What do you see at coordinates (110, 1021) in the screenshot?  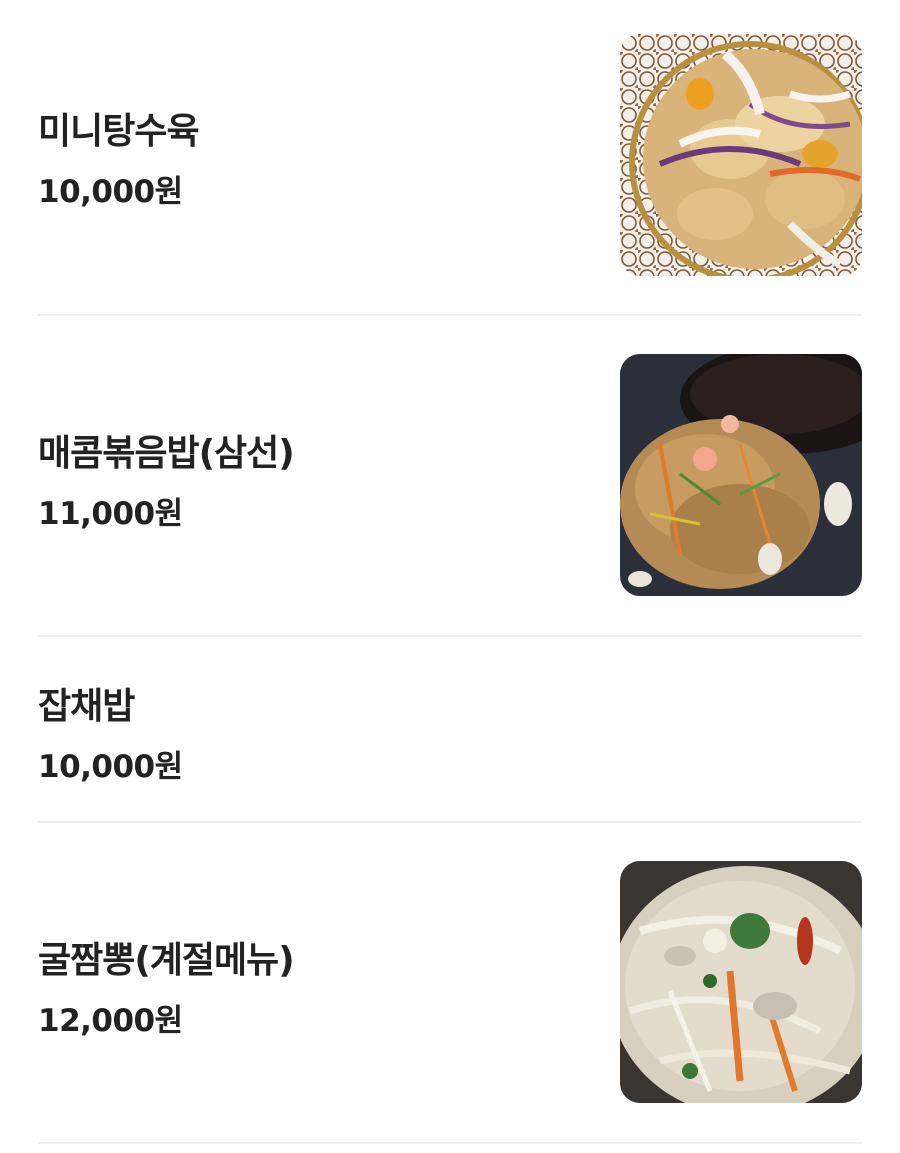 I see `menu-item-price: 12,000원` at bounding box center [110, 1021].